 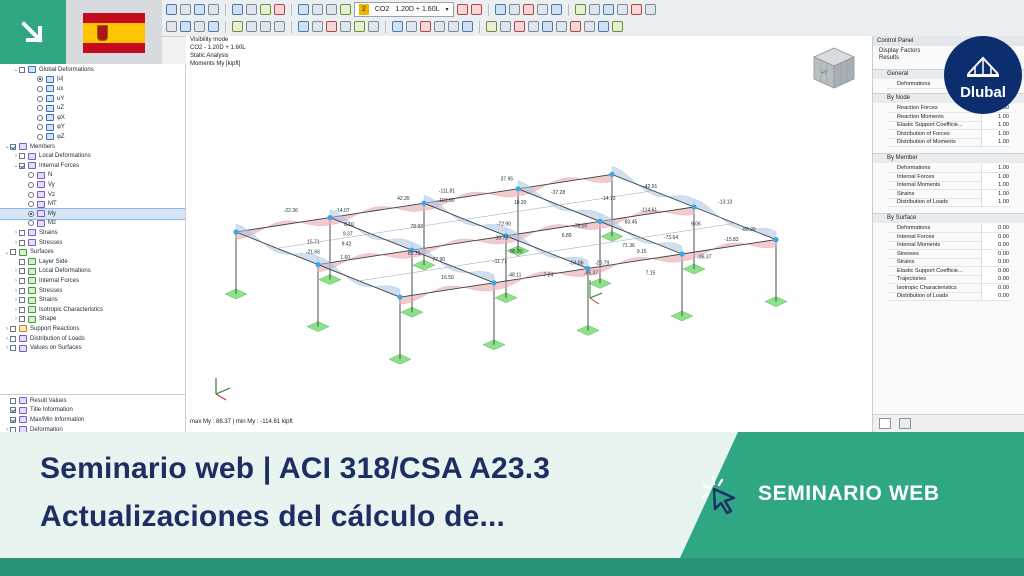 I want to click on tree-item: |u|, so click(x=92, y=80).